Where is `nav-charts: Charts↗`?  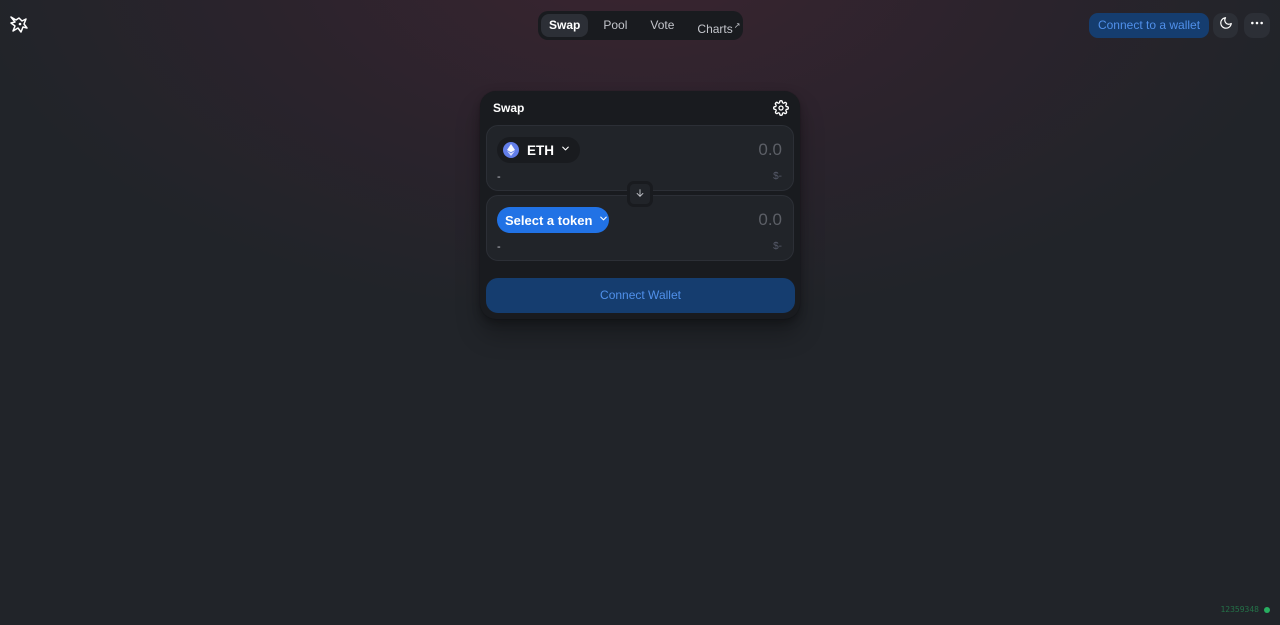 nav-charts: Charts↗ is located at coordinates (718, 25).